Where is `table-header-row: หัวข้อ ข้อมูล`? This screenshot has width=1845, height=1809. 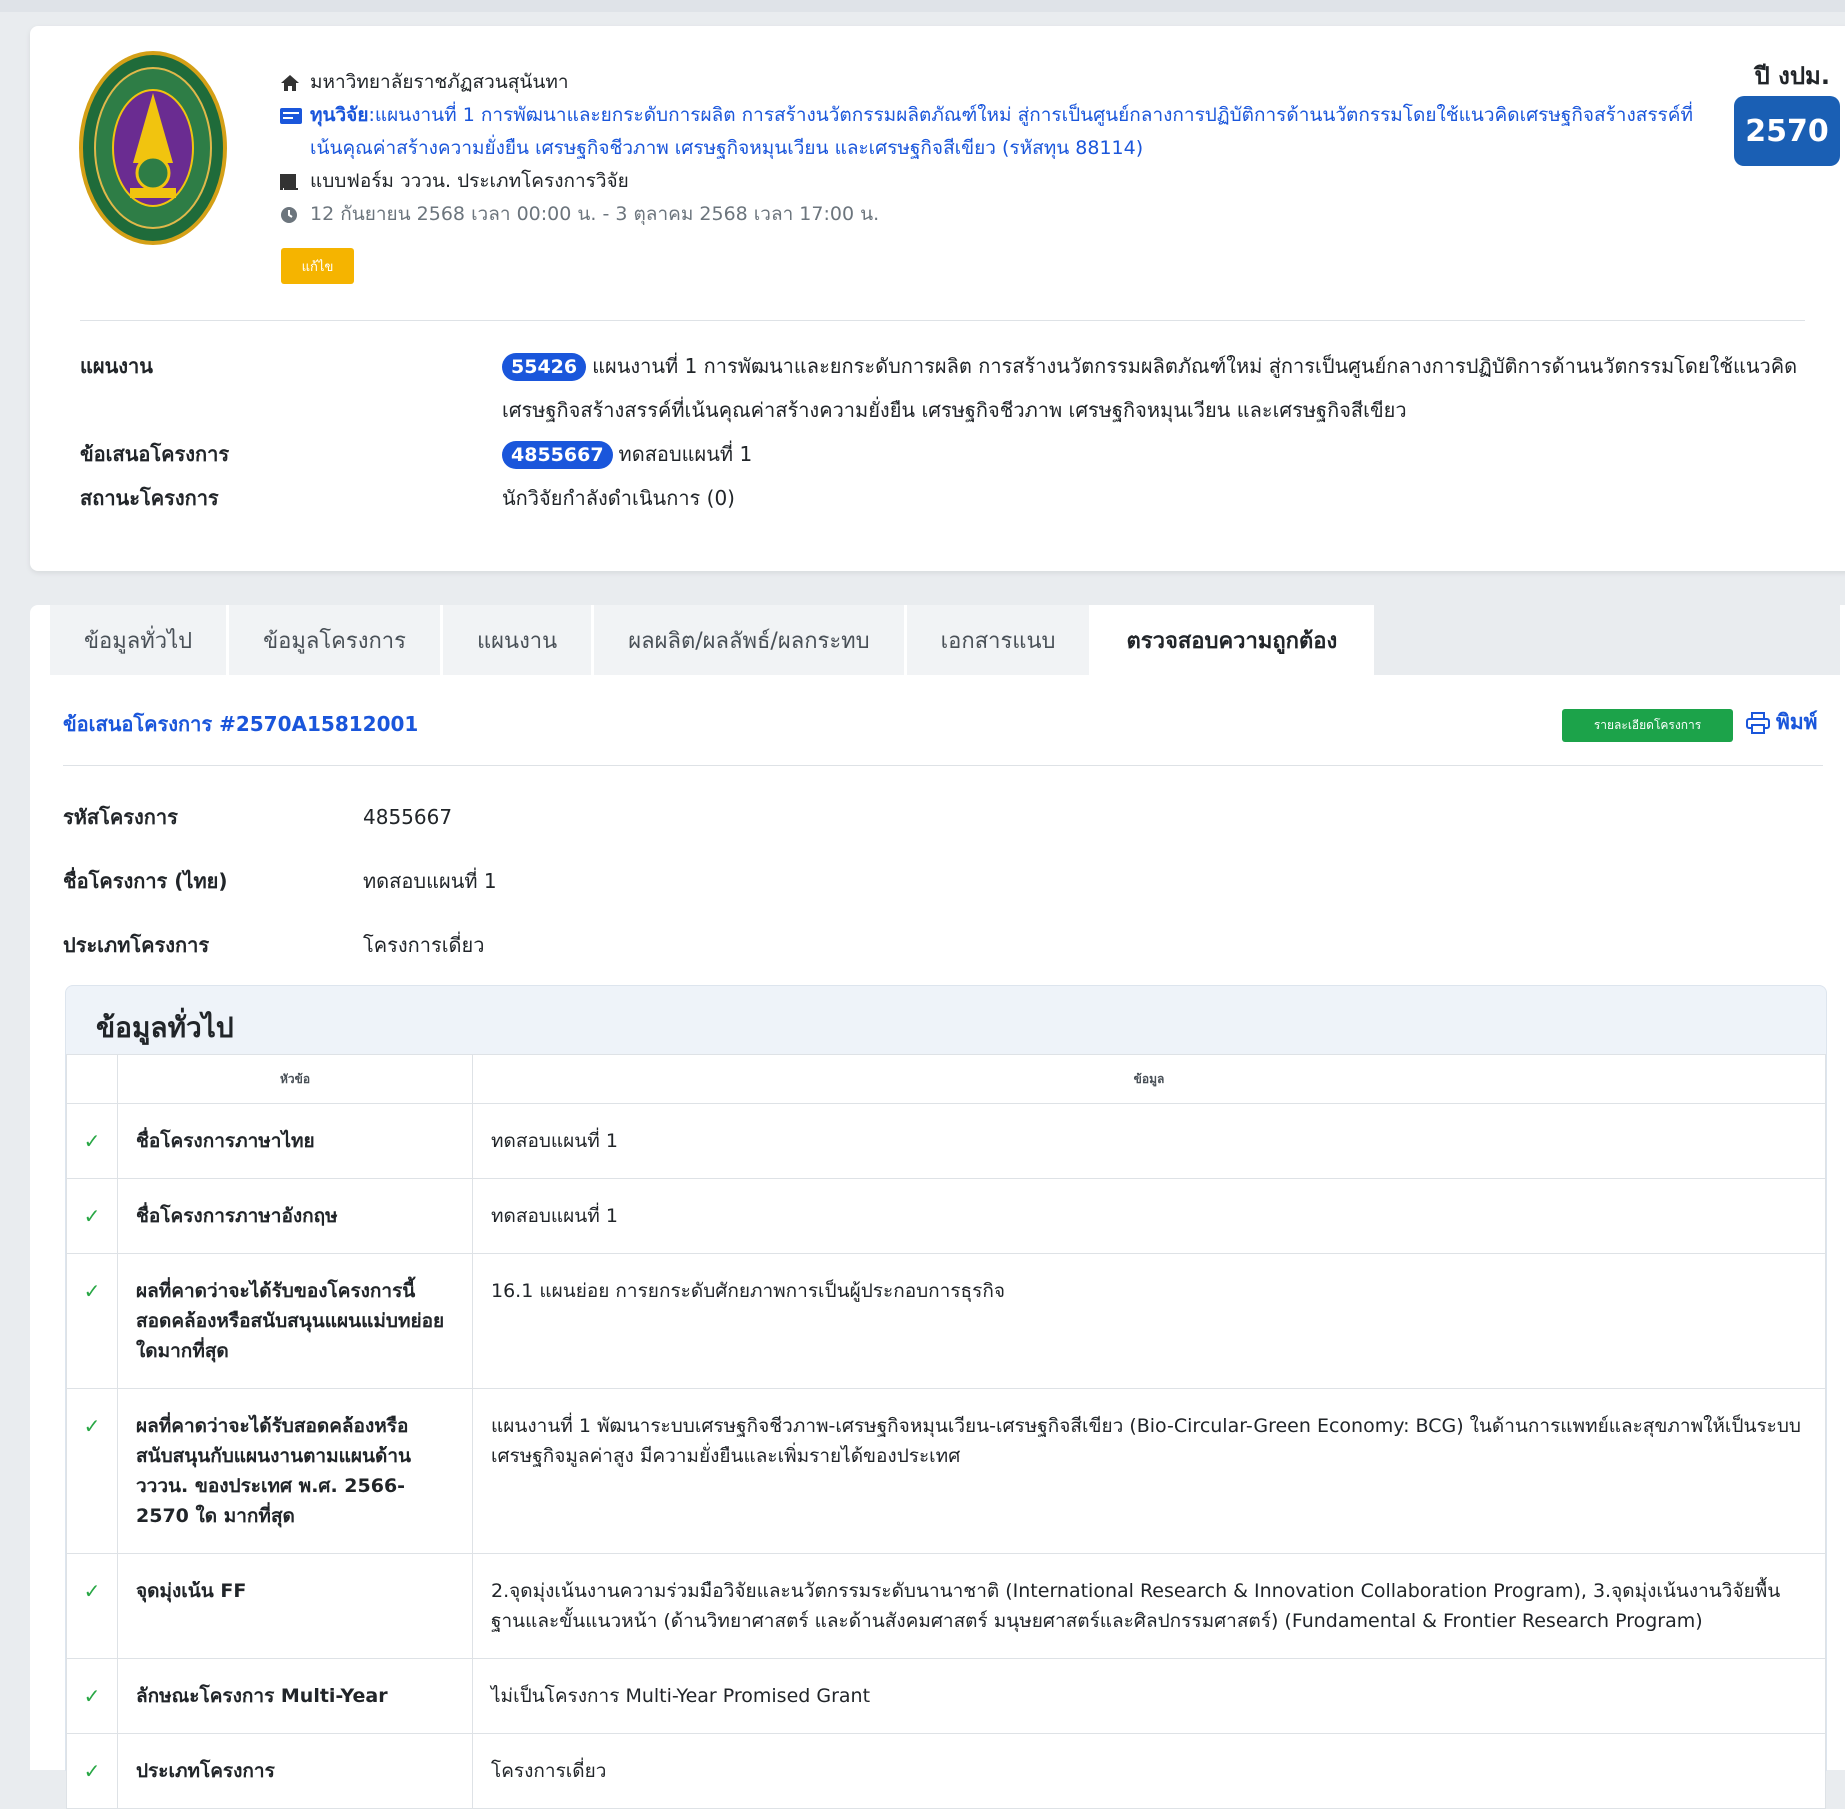
table-header-row: หัวข้อ ข้อมูล is located at coordinates (946, 1079).